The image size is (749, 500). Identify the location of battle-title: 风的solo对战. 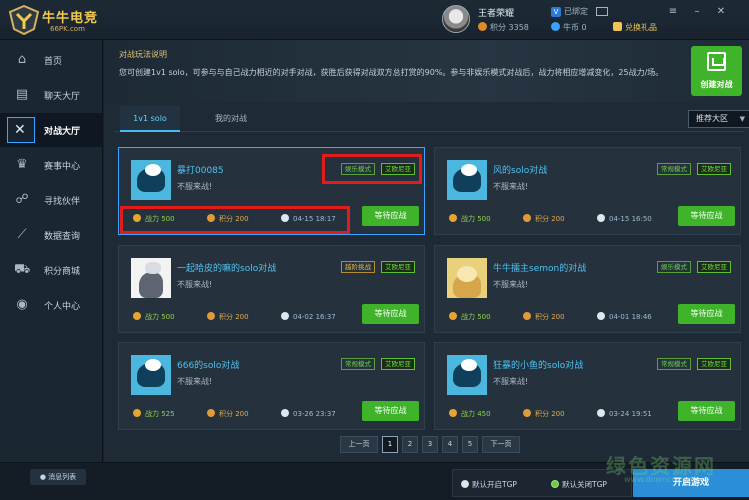
(520, 169).